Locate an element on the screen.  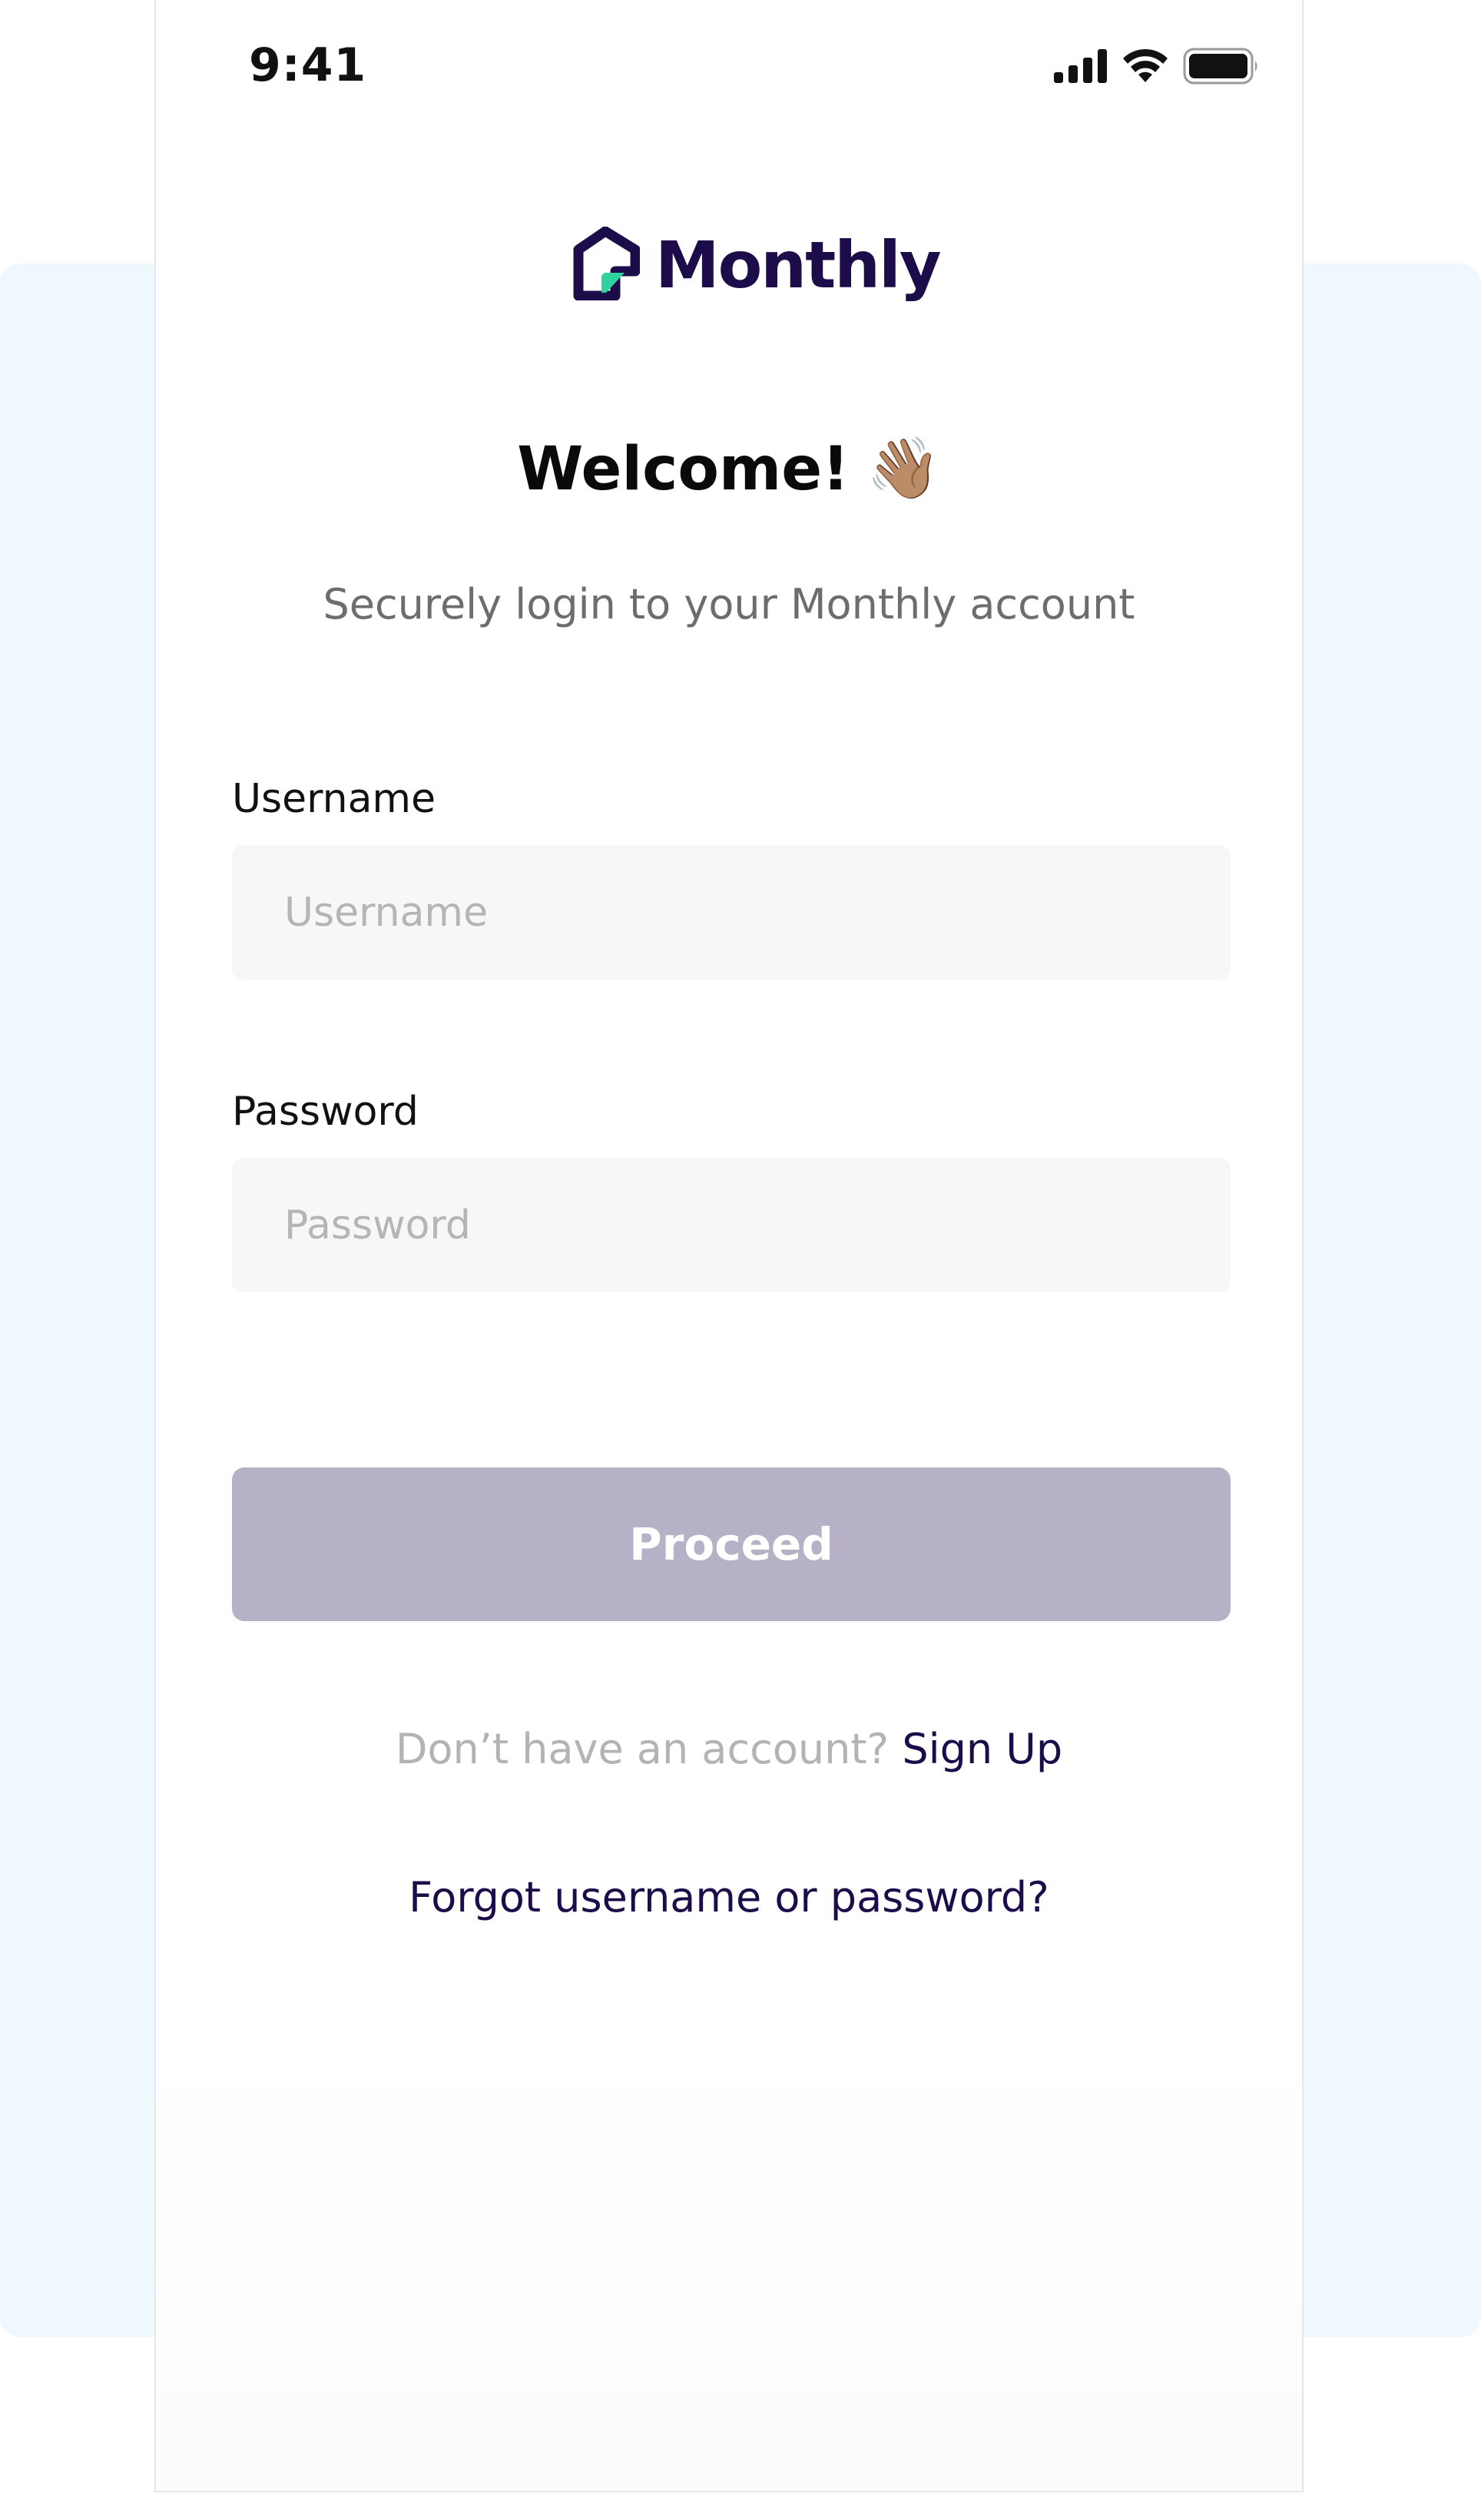
status-icons is located at coordinates (1157, 68).